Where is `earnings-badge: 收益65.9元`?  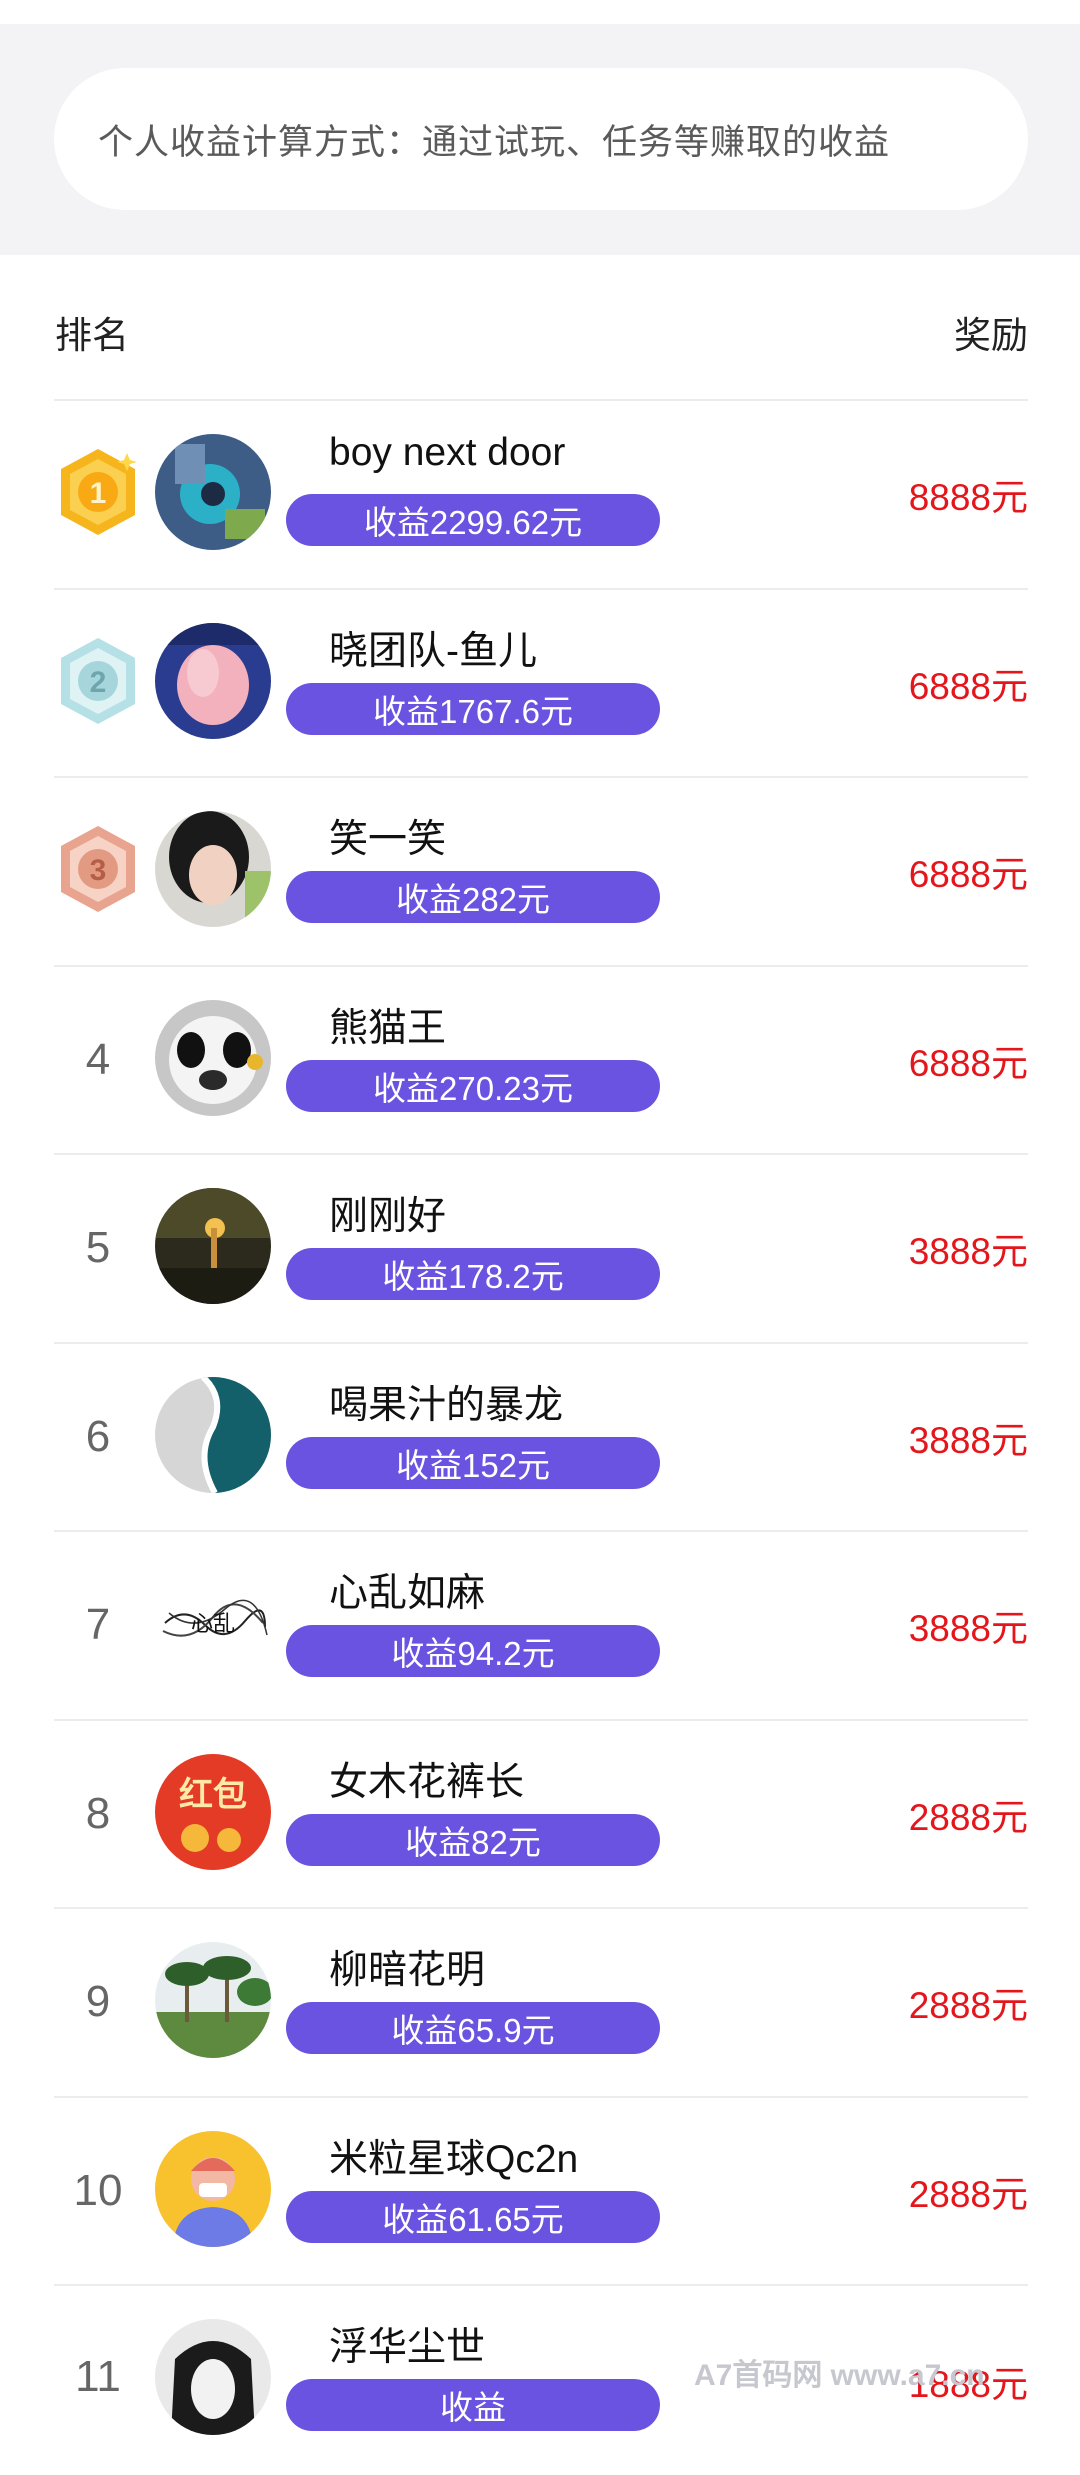 earnings-badge: 收益65.9元 is located at coordinates (473, 2028).